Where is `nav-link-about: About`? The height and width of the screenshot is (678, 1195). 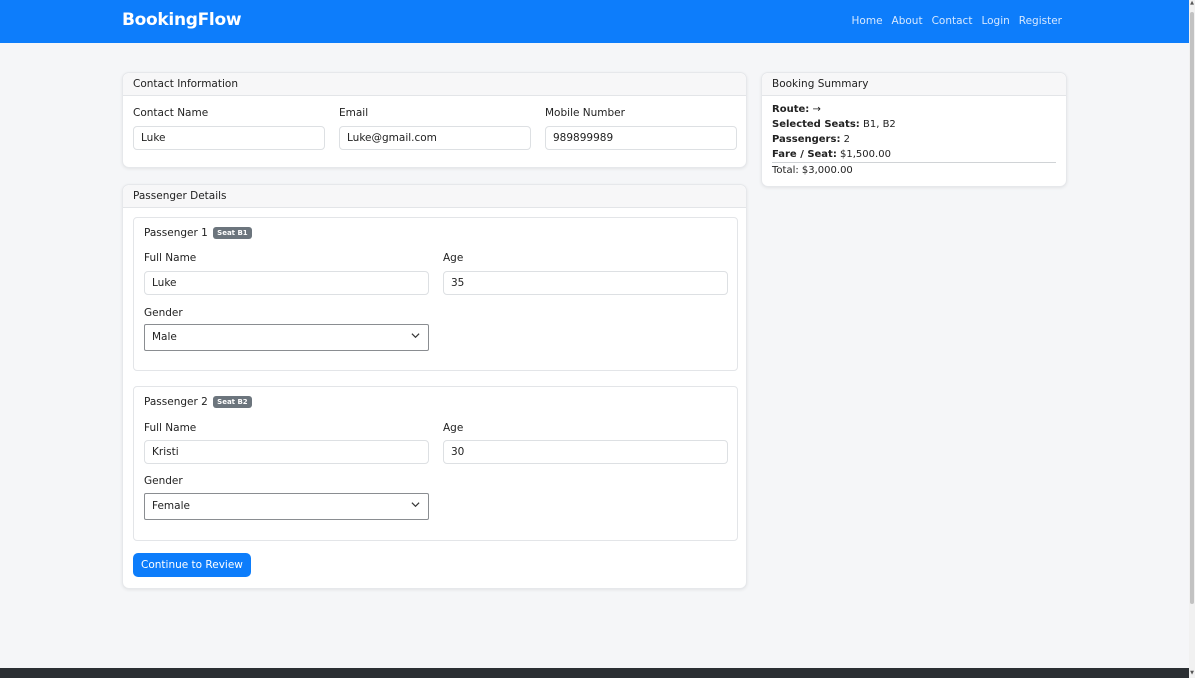 nav-link-about: About is located at coordinates (907, 21).